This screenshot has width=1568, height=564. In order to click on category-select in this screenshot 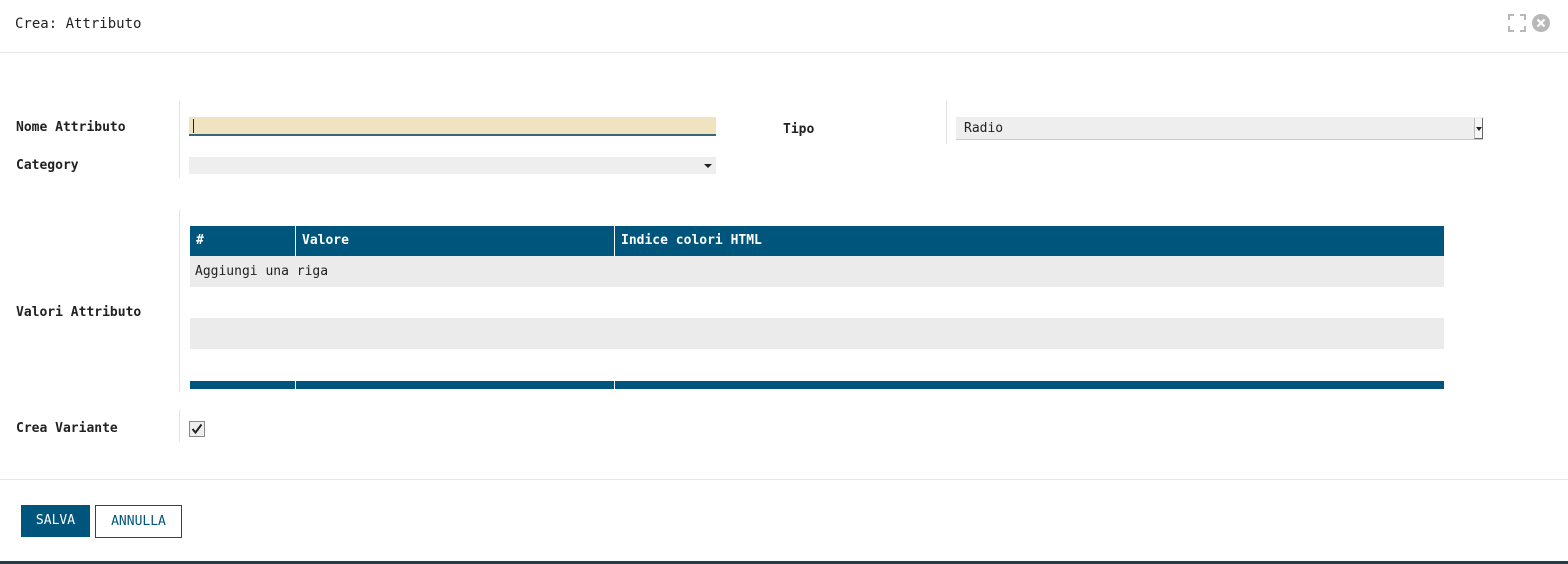, I will do `click(452, 165)`.